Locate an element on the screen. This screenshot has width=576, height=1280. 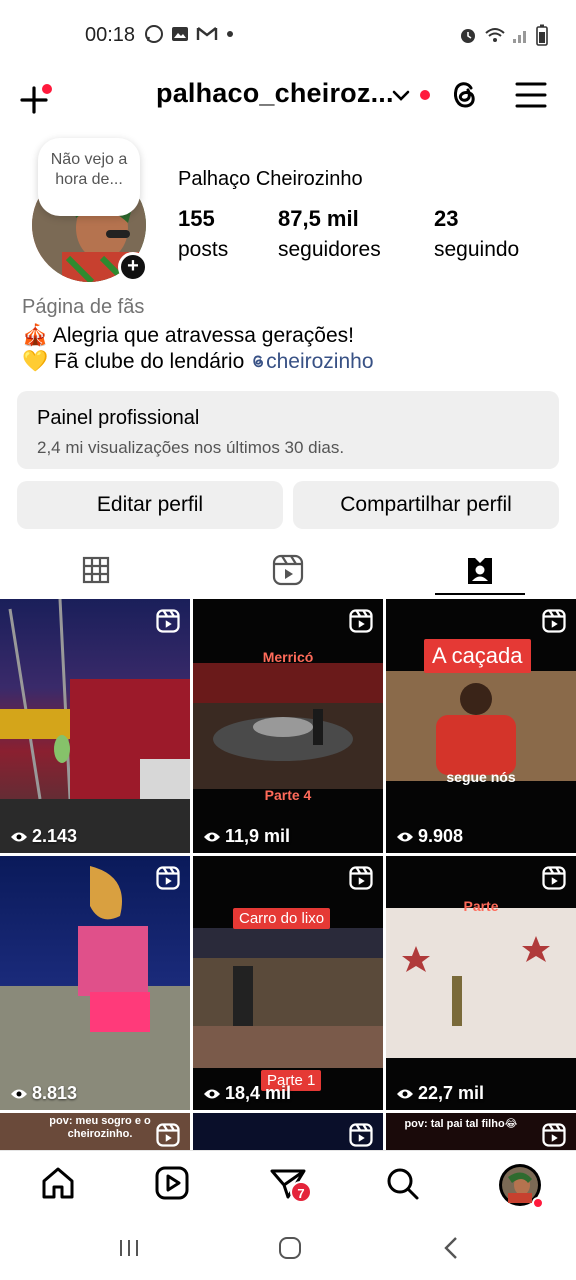
stat-number: 155 is located at coordinates (196, 218).